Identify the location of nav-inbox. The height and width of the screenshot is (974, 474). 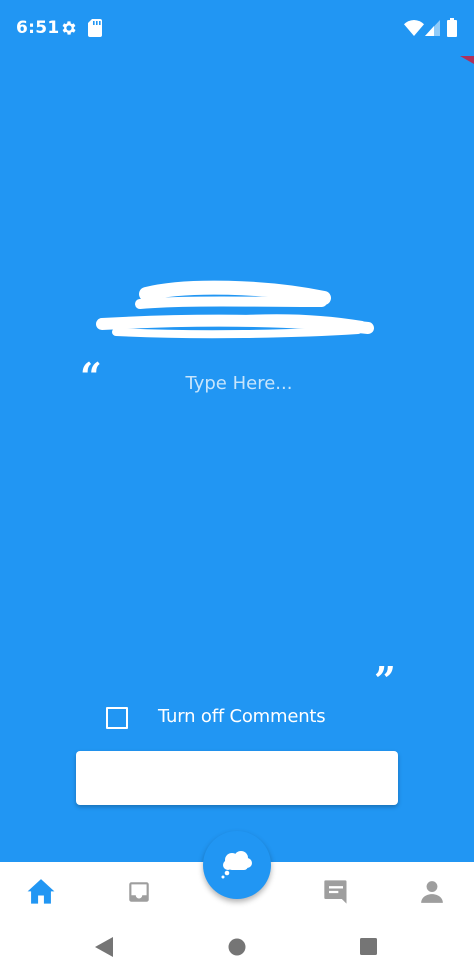
(139, 892).